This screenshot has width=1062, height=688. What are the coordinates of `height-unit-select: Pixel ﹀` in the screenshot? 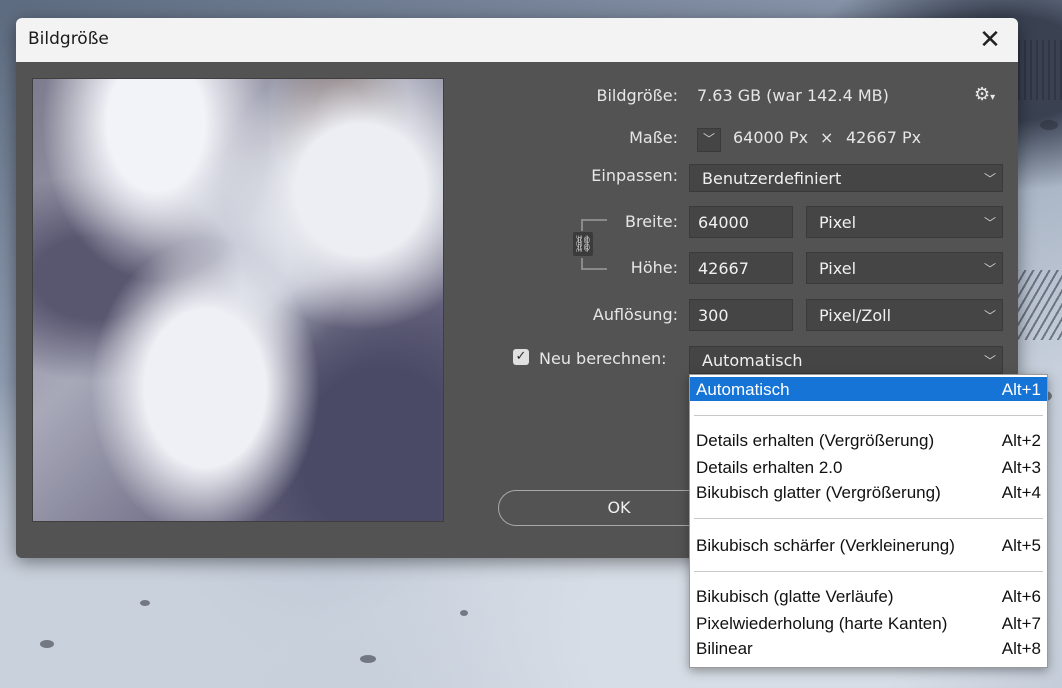 It's located at (904, 268).